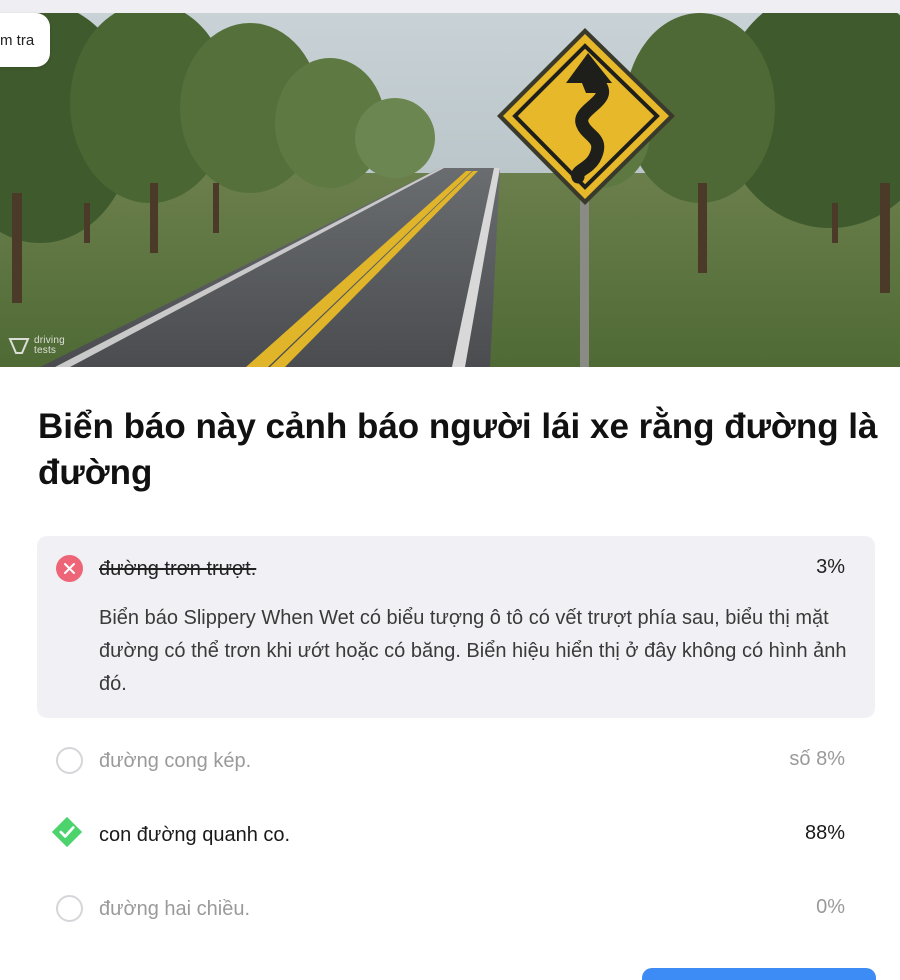  Describe the element at coordinates (456, 760) in the screenshot. I see `answer-row: đường cong kép. số 8%` at that location.